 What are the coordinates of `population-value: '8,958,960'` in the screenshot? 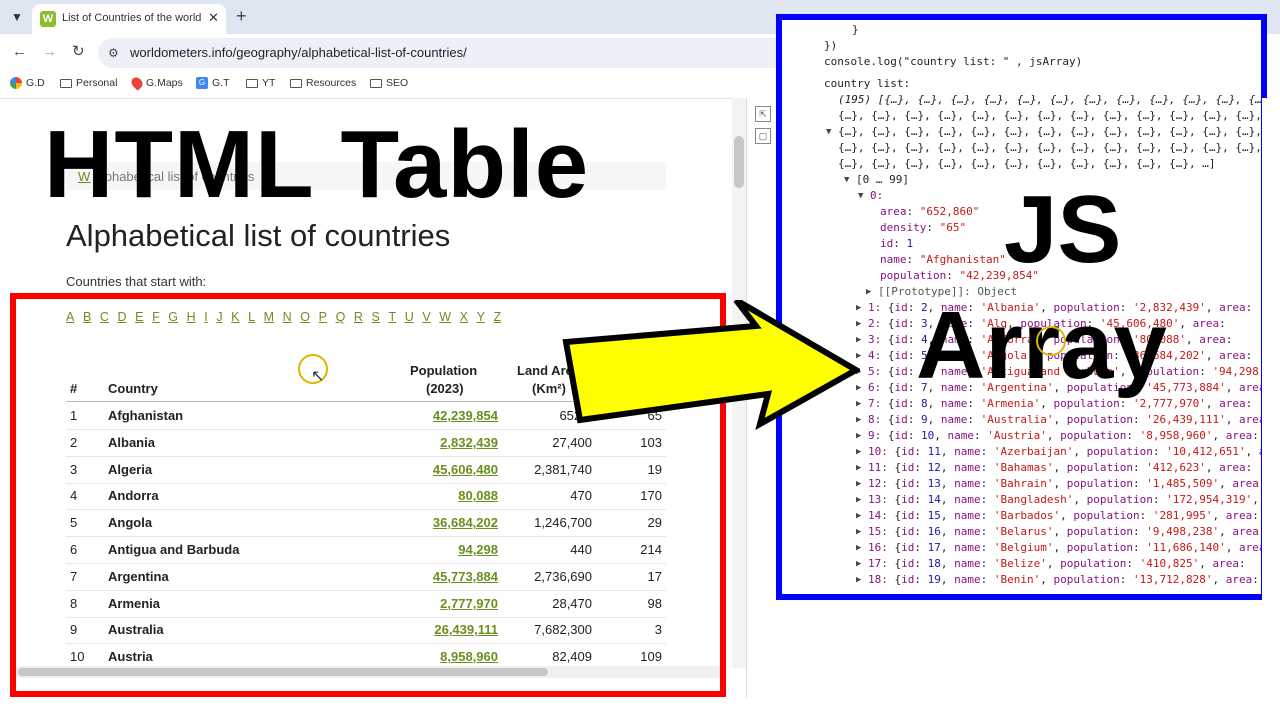 It's located at (1176, 435).